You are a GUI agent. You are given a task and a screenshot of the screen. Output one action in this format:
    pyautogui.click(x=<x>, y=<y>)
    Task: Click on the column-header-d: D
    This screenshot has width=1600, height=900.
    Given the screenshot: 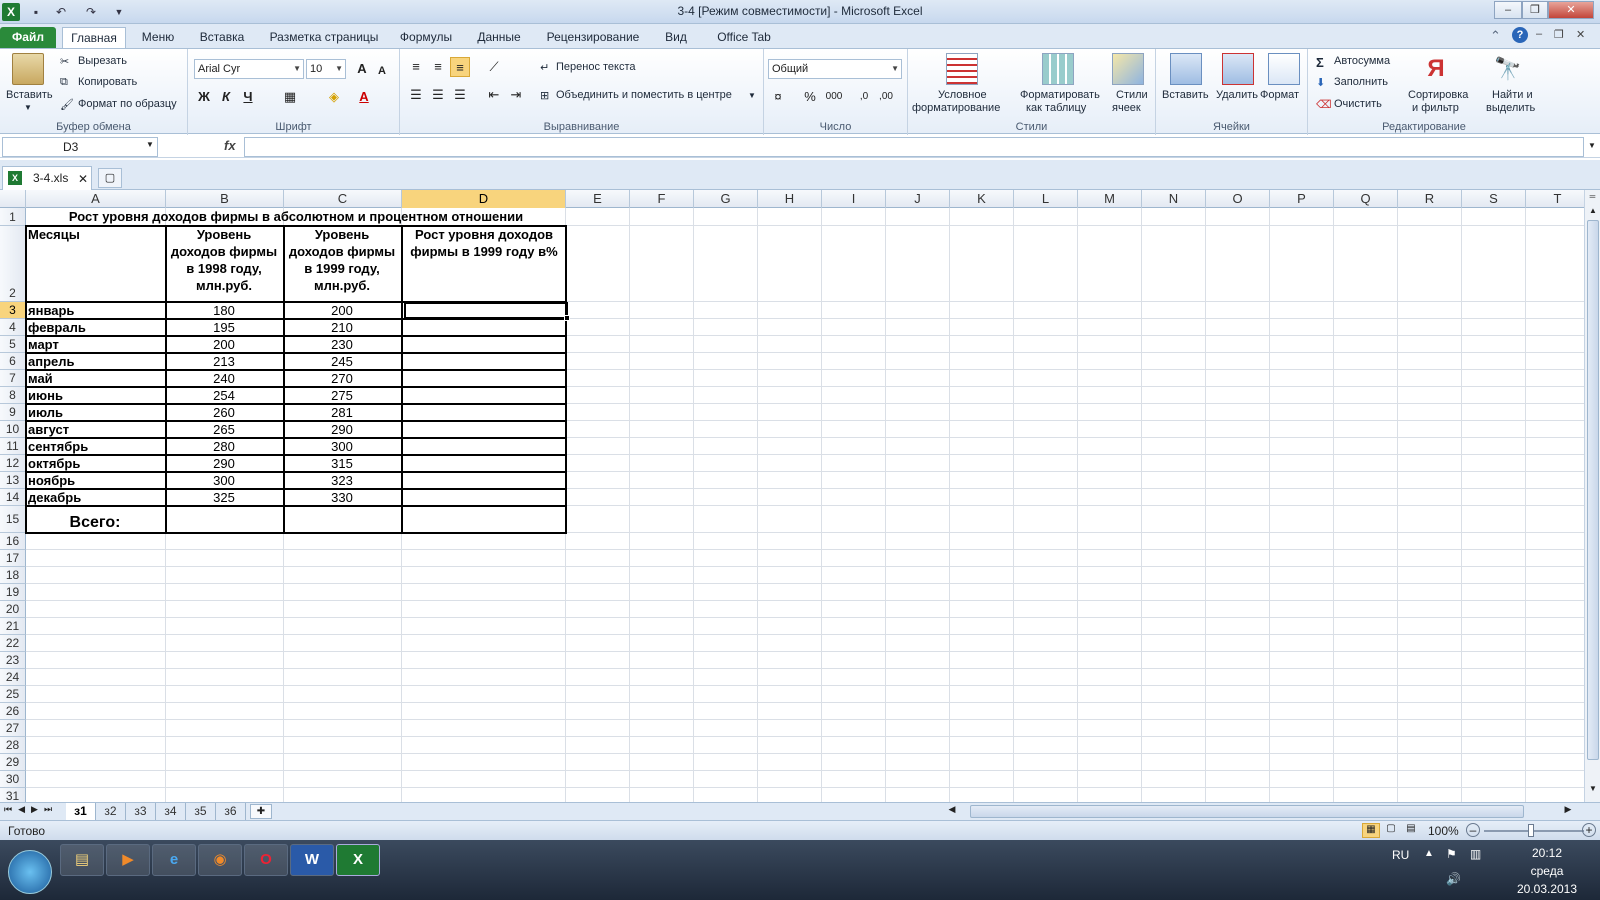 What is the action you would take?
    pyautogui.click(x=484, y=199)
    